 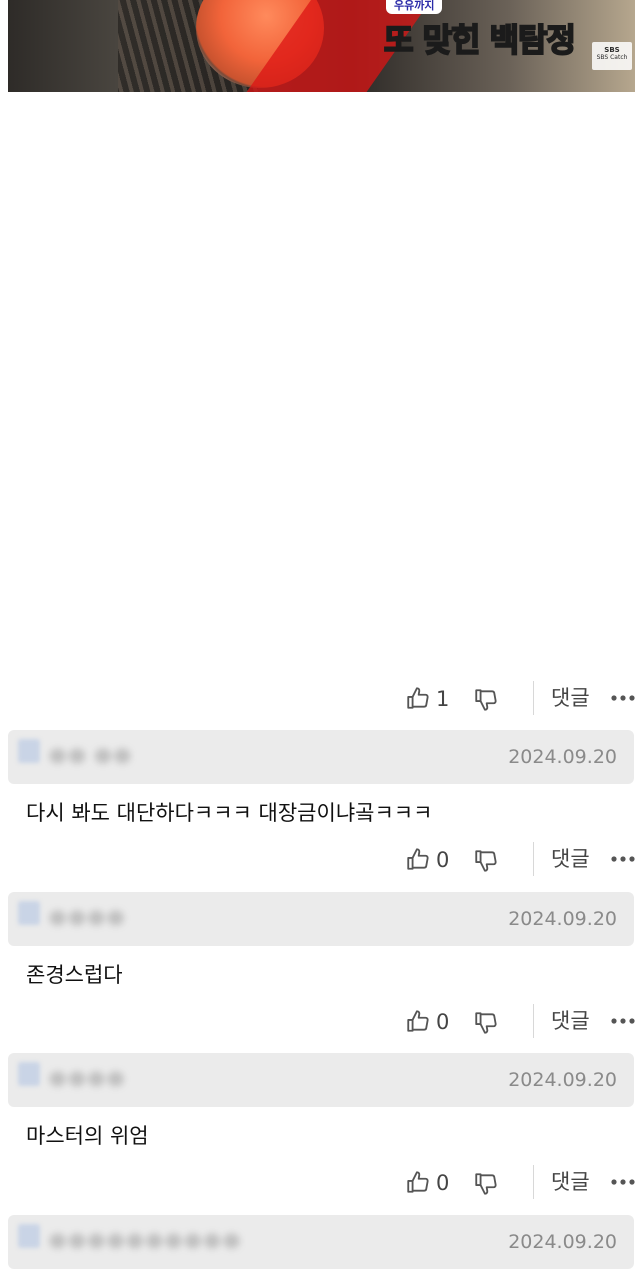 What do you see at coordinates (229, 813) in the screenshot?
I see `comment-text: 다시 봐도 대단하다ㅋㅋㅋ 대장금이냐곸ㅋㅋㅋ` at bounding box center [229, 813].